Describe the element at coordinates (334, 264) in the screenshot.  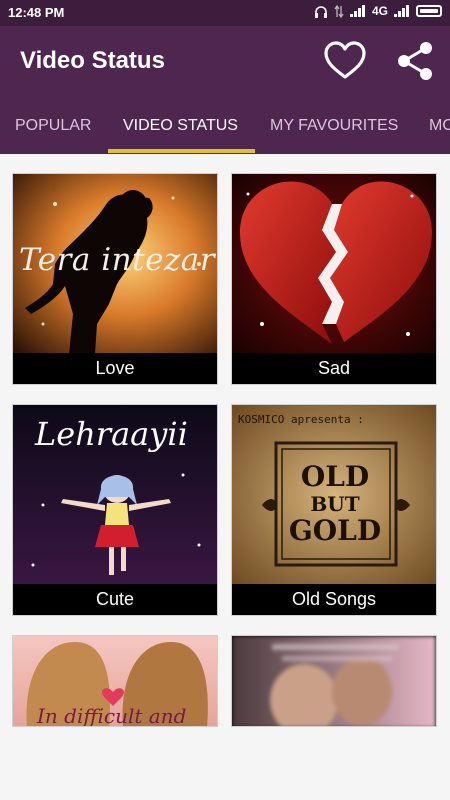
I see `sad-thumbnail` at that location.